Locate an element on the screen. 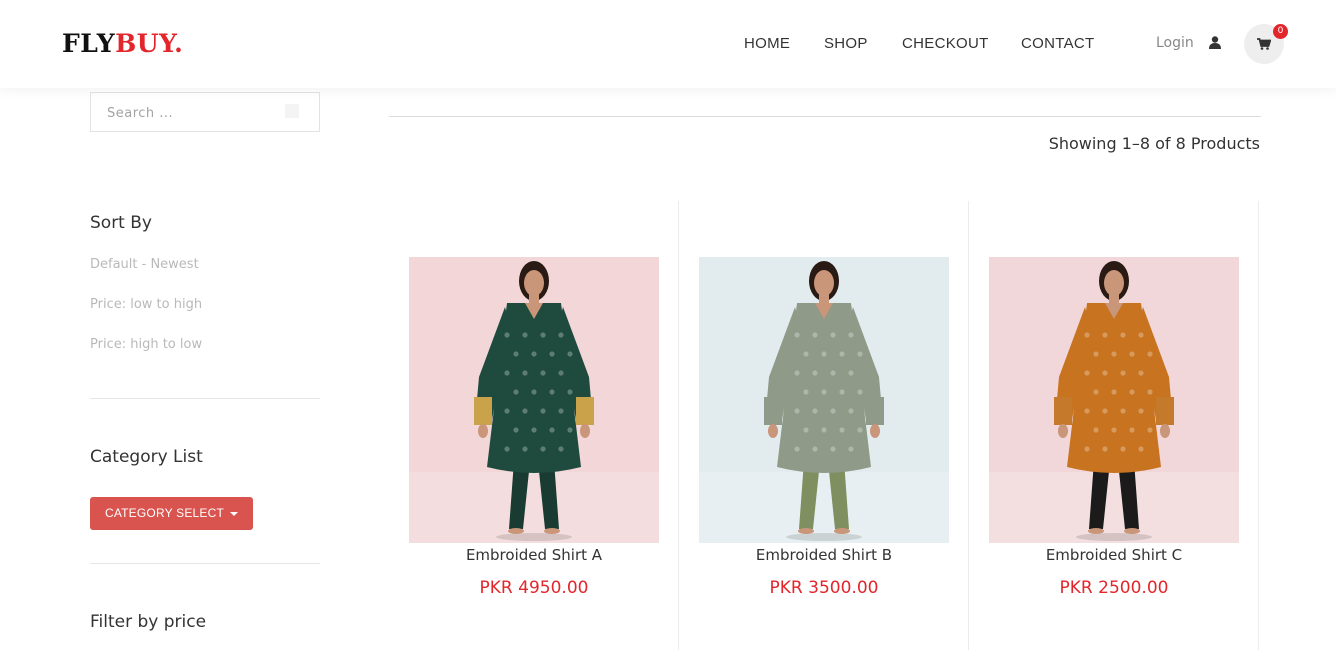  product-price: PKR 2500.00 is located at coordinates (1114, 588).